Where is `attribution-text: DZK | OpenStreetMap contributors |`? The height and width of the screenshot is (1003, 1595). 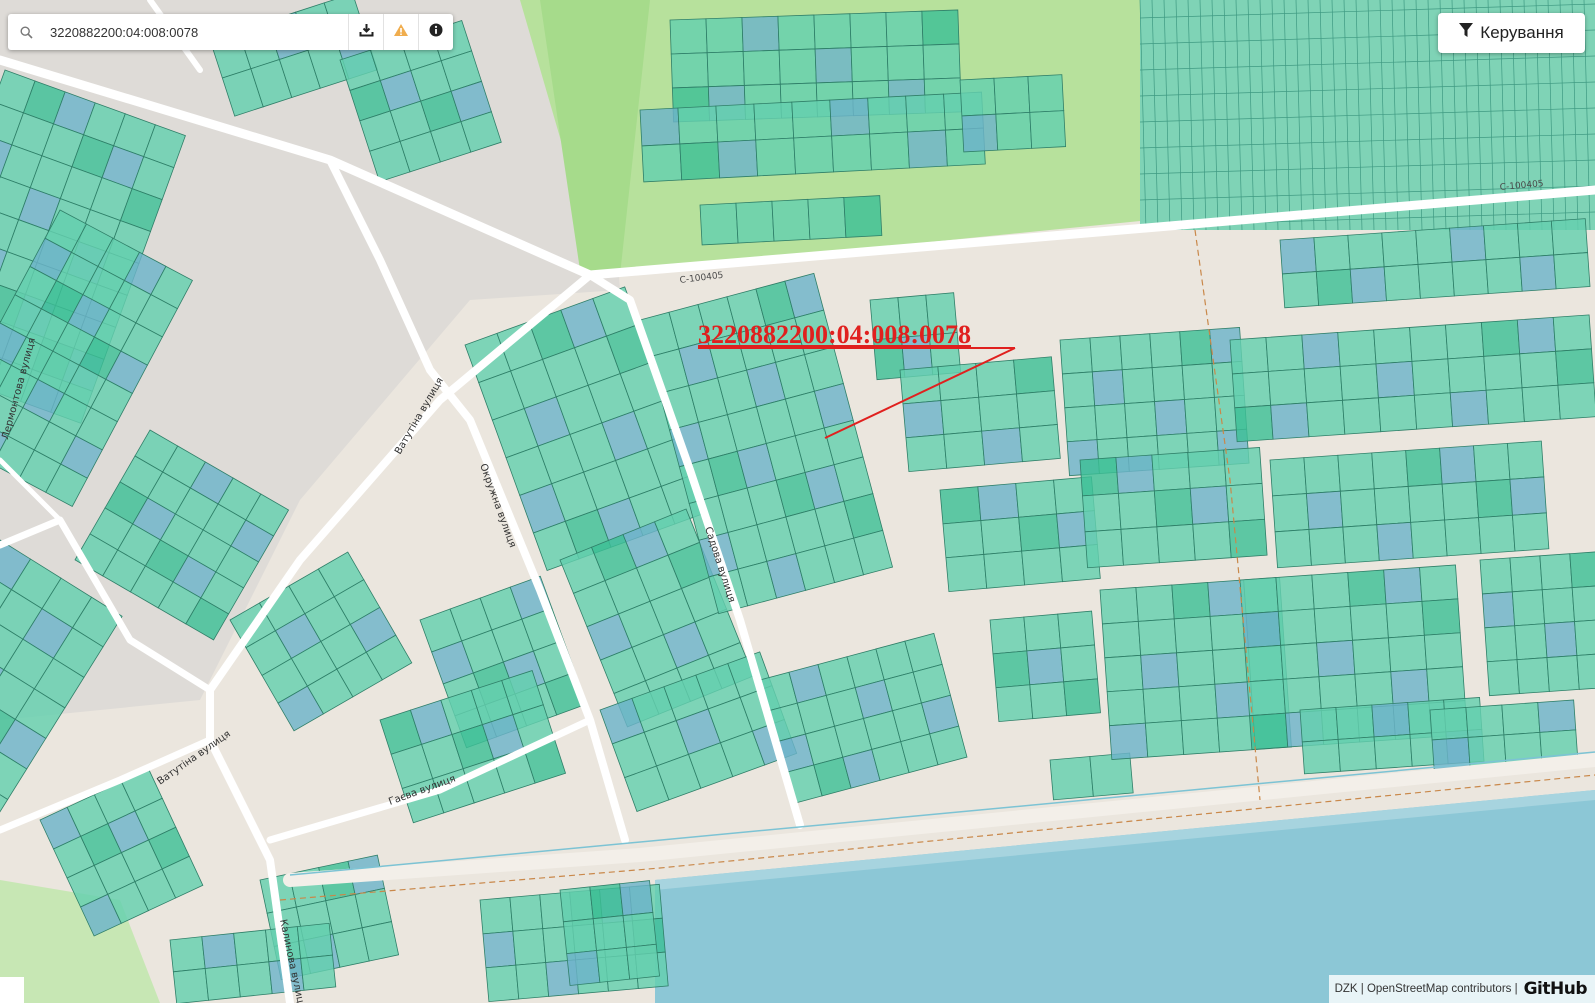
attribution-text: DZK | OpenStreetMap contributors | is located at coordinates (1426, 989).